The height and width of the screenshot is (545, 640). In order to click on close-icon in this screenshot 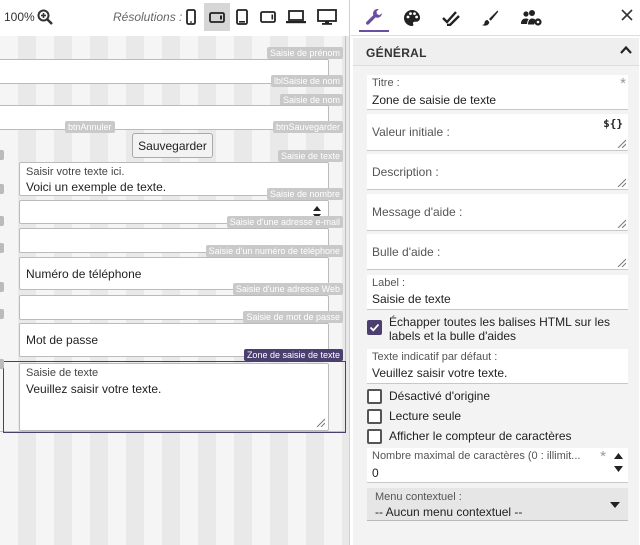, I will do `click(627, 15)`.